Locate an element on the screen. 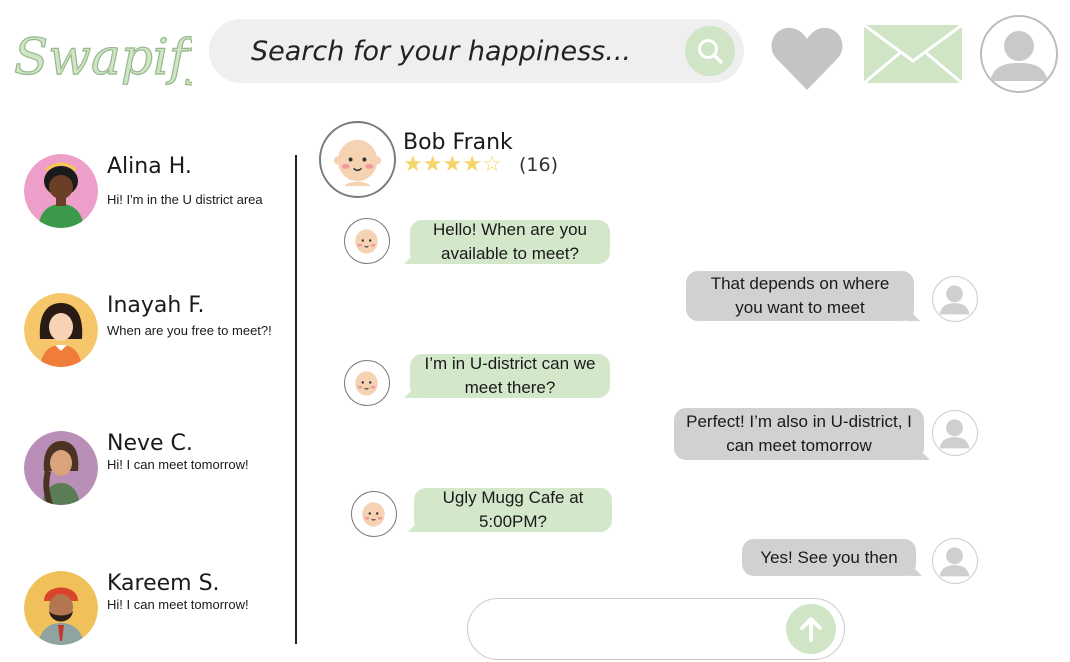  message-bubble-incoming: Ugly Mugg Cafe at 5:00PM? is located at coordinates (513, 510).